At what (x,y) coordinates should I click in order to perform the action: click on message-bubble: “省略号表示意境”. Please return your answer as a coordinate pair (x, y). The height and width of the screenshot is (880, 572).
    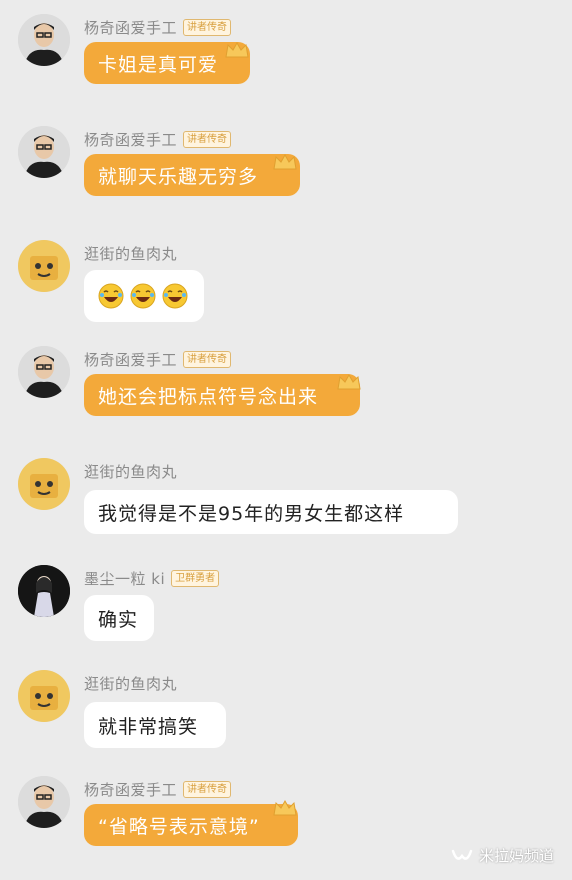
    Looking at the image, I should click on (191, 825).